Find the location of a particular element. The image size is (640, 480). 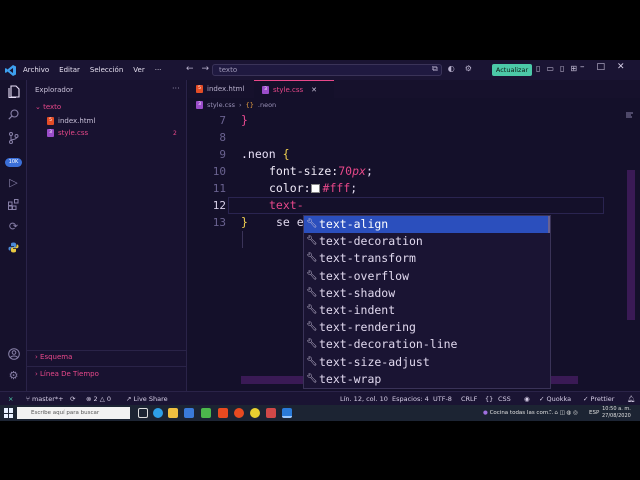

toggle-panel-icon: ▭ is located at coordinates (550, 68).